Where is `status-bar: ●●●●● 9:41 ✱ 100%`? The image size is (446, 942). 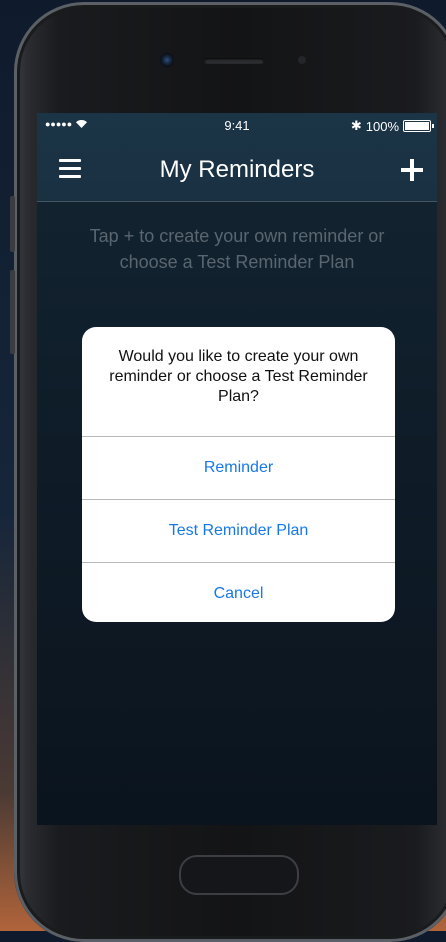
status-bar: ●●●●● 9:41 ✱ 100% is located at coordinates (237, 126).